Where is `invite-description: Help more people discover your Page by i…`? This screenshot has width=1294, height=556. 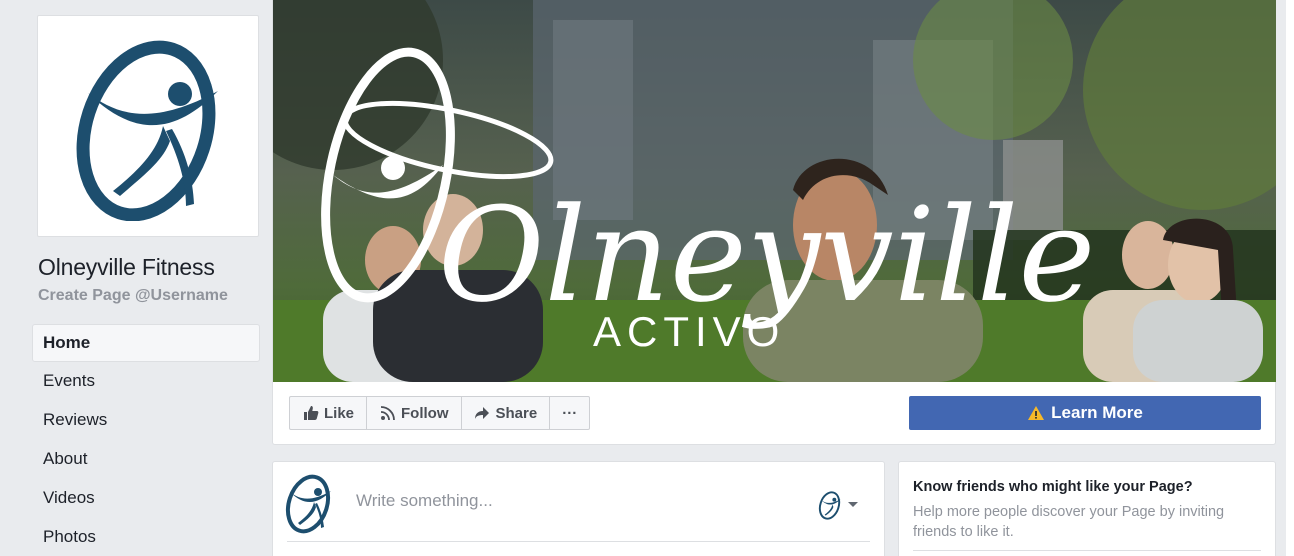
invite-description: Help more people discover your Page by i… is located at coordinates (1069, 522).